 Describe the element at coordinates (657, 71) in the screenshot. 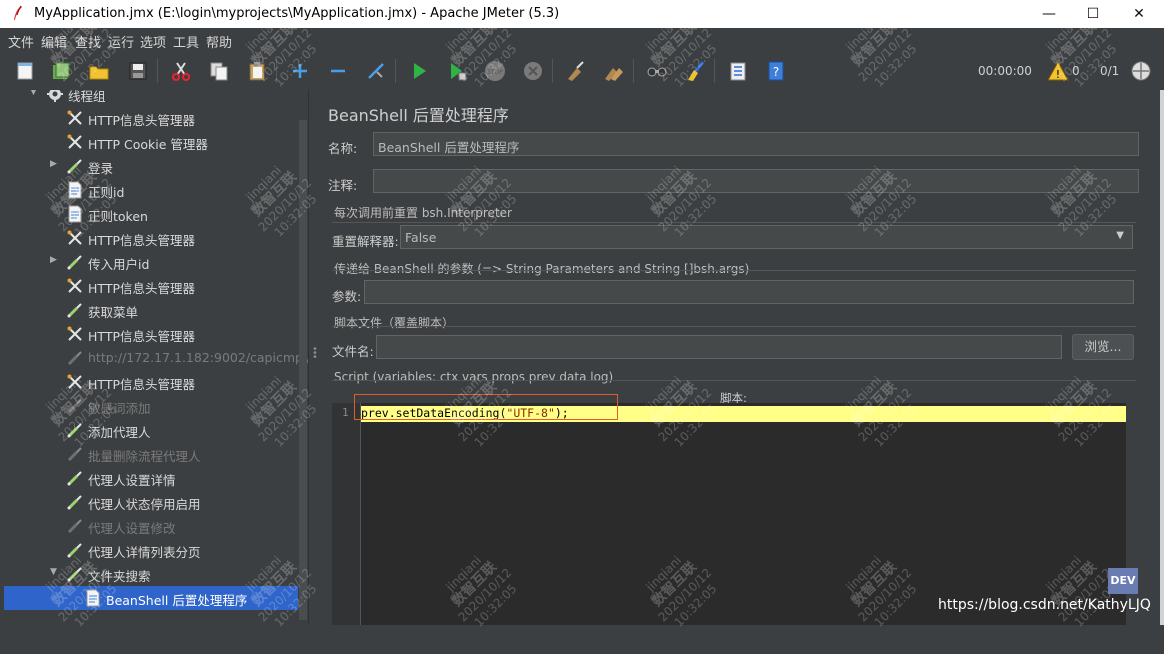

I see `search-icon` at that location.